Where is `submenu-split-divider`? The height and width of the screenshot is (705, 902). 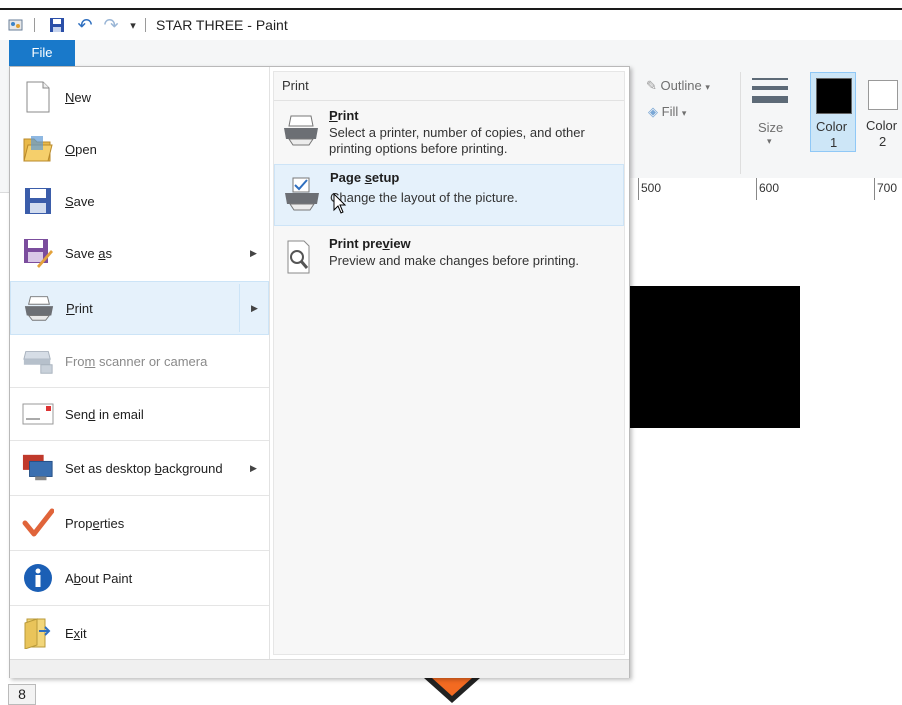
submenu-split-divider is located at coordinates (239, 308).